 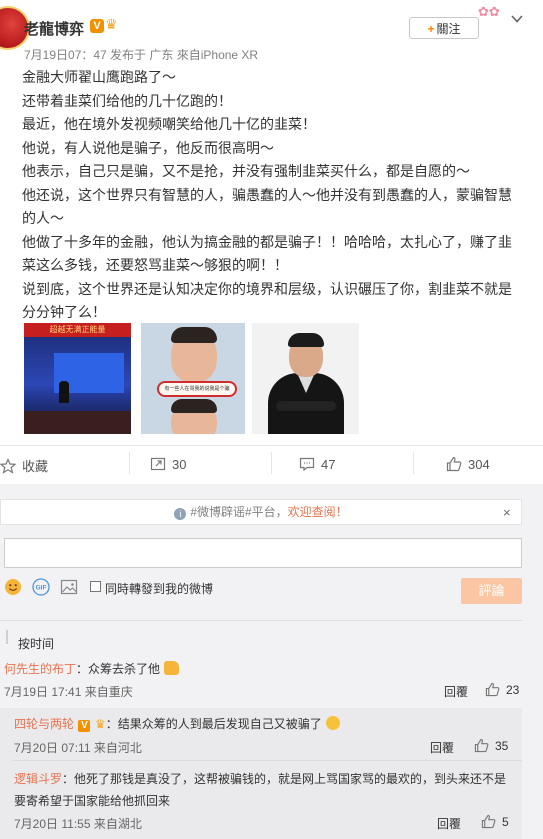 I want to click on repost-count: 30, so click(x=179, y=464).